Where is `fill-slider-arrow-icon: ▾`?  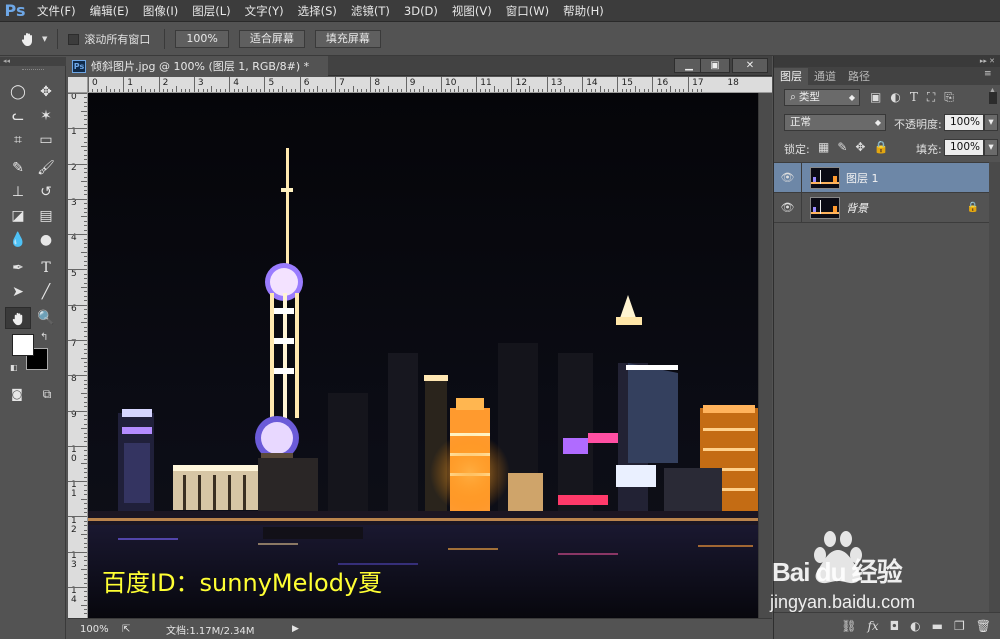
fill-slider-arrow-icon: ▾ is located at coordinates (991, 147).